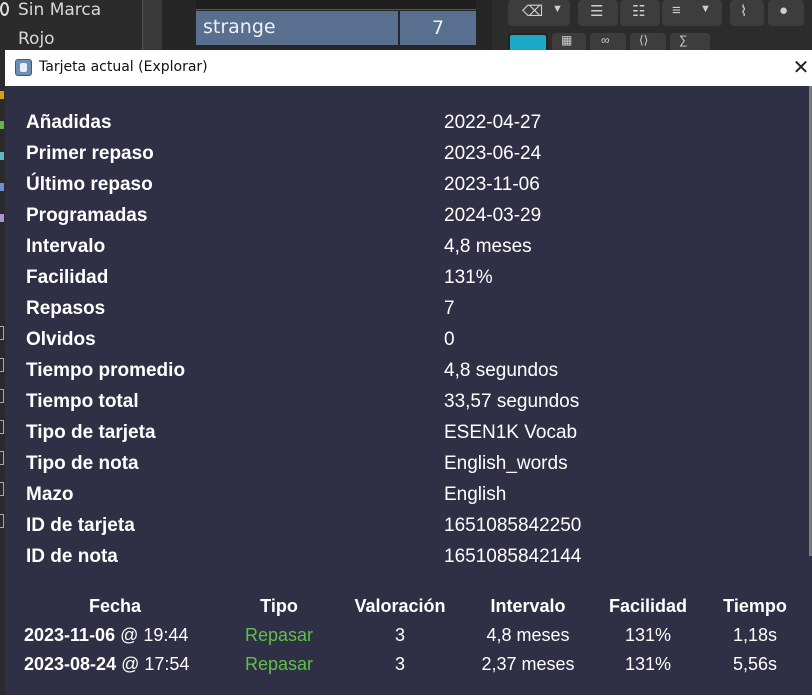  Describe the element at coordinates (406, 468) in the screenshot. I see `info-row: Tipo de nota English_words` at that location.